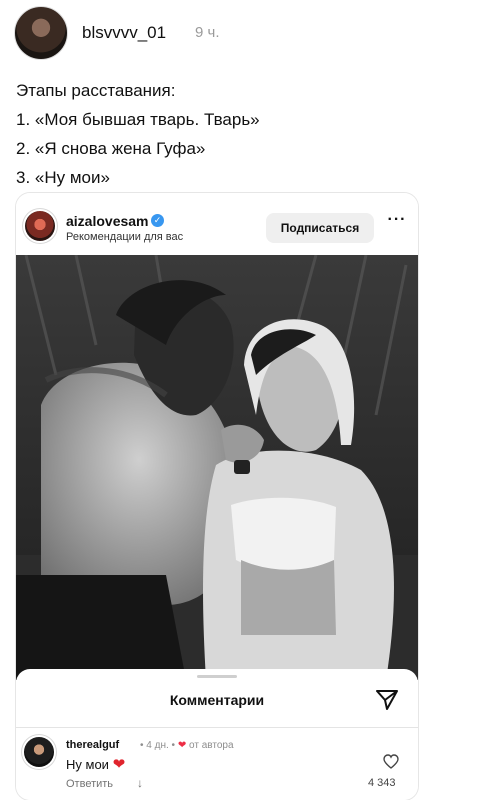  What do you see at coordinates (387, 700) in the screenshot?
I see `send-icon` at bounding box center [387, 700].